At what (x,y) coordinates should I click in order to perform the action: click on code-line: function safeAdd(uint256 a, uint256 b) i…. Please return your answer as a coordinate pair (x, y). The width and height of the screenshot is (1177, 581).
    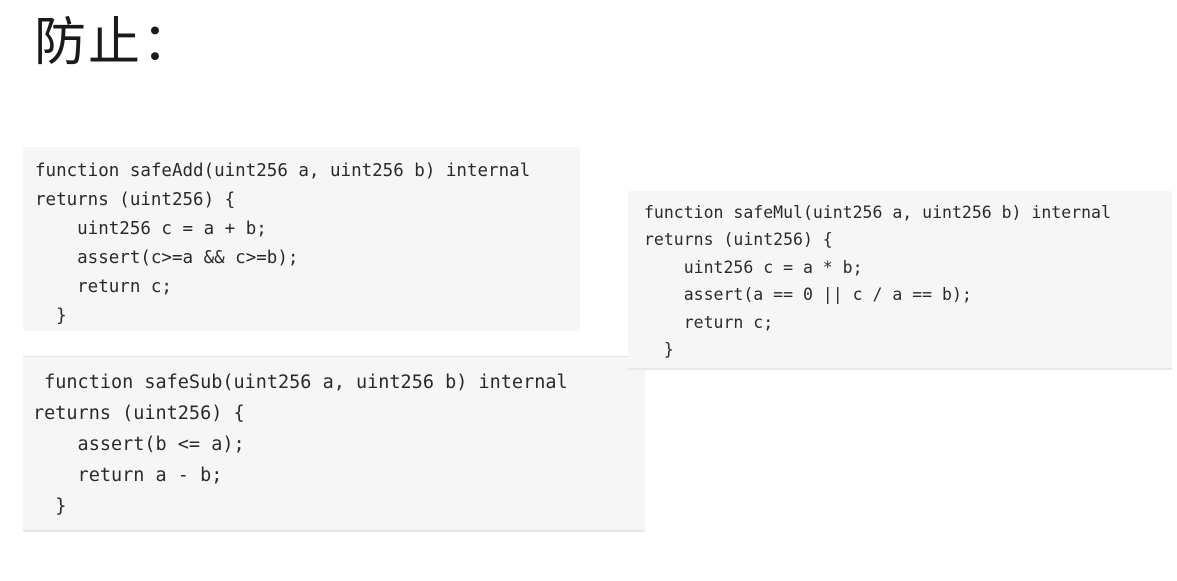
    Looking at the image, I should click on (283, 171).